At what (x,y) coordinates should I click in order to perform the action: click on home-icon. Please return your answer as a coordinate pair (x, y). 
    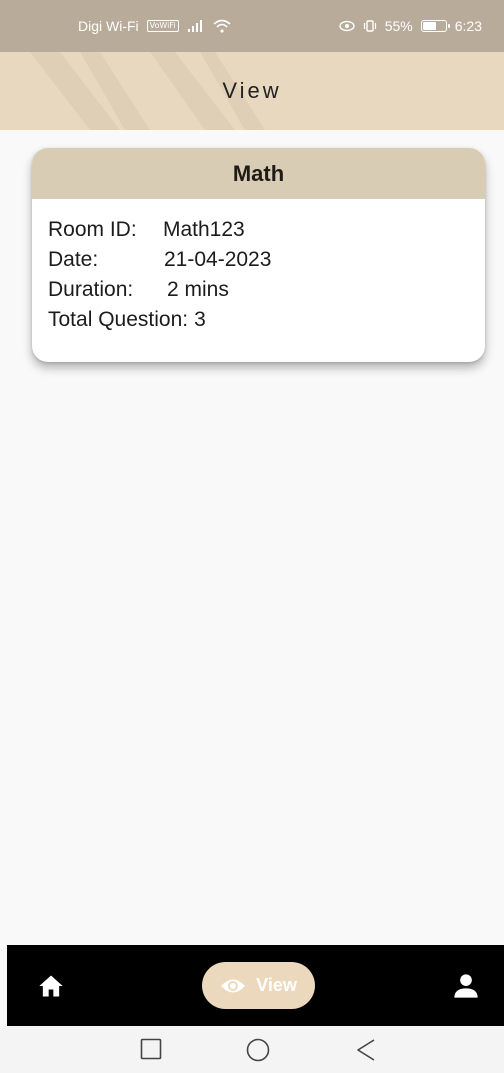
    Looking at the image, I should click on (51, 986).